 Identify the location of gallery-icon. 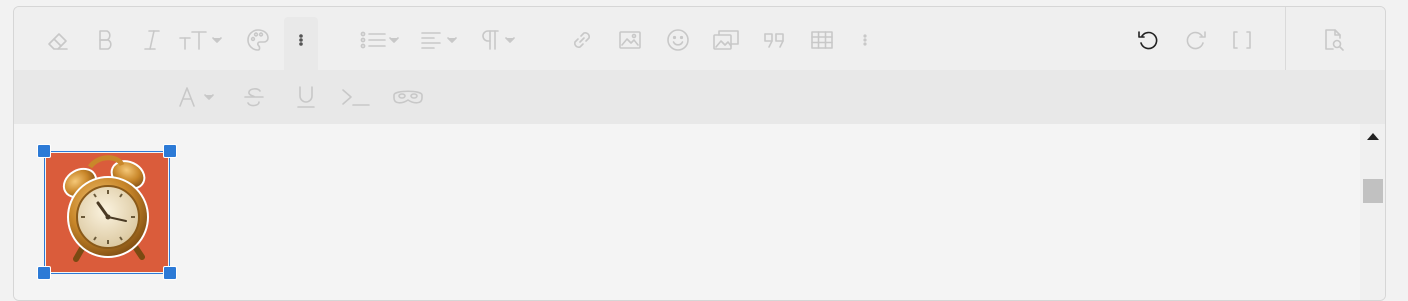
(726, 40).